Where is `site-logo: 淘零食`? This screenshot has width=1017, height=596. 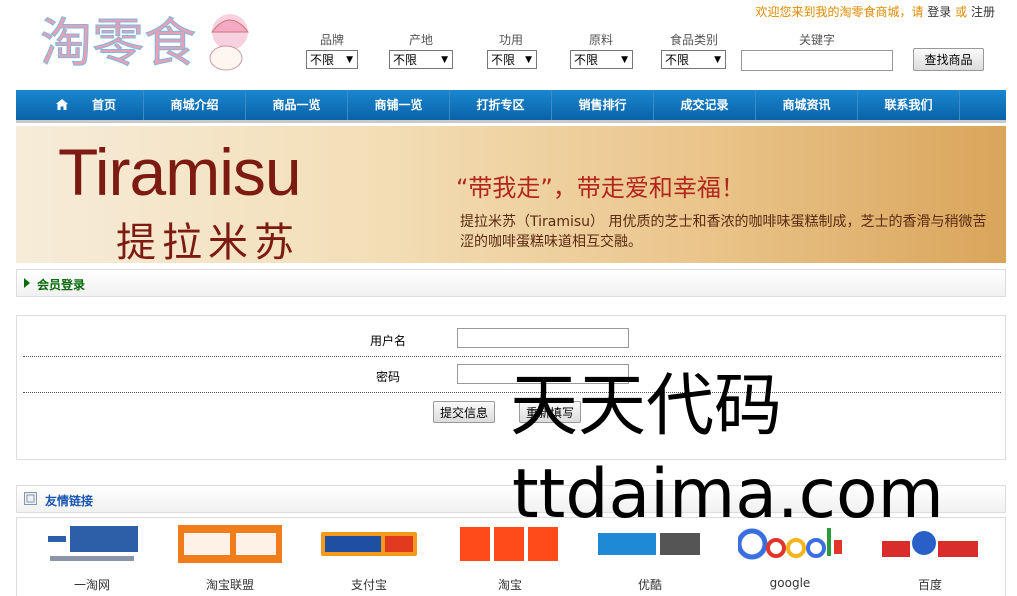
site-logo: 淘零食 is located at coordinates (147, 41).